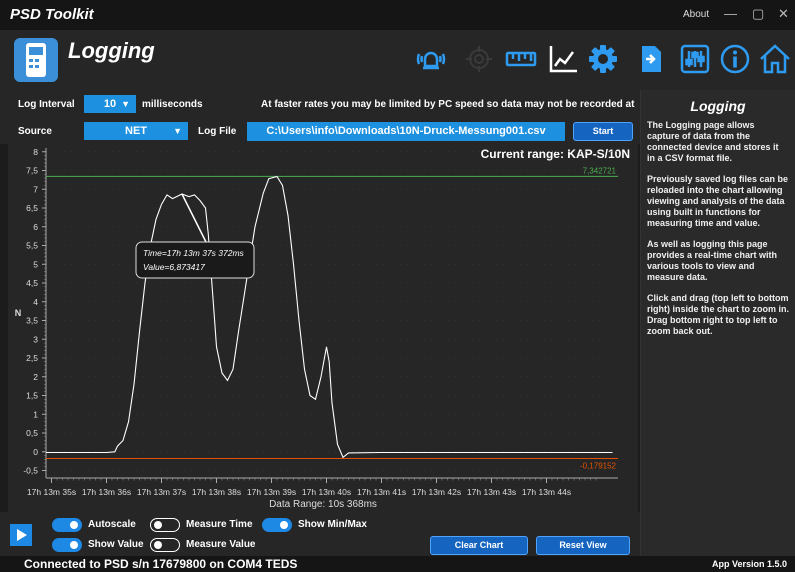 The width and height of the screenshot is (795, 572). I want to click on y-tick-label: 3,5, so click(32, 321).